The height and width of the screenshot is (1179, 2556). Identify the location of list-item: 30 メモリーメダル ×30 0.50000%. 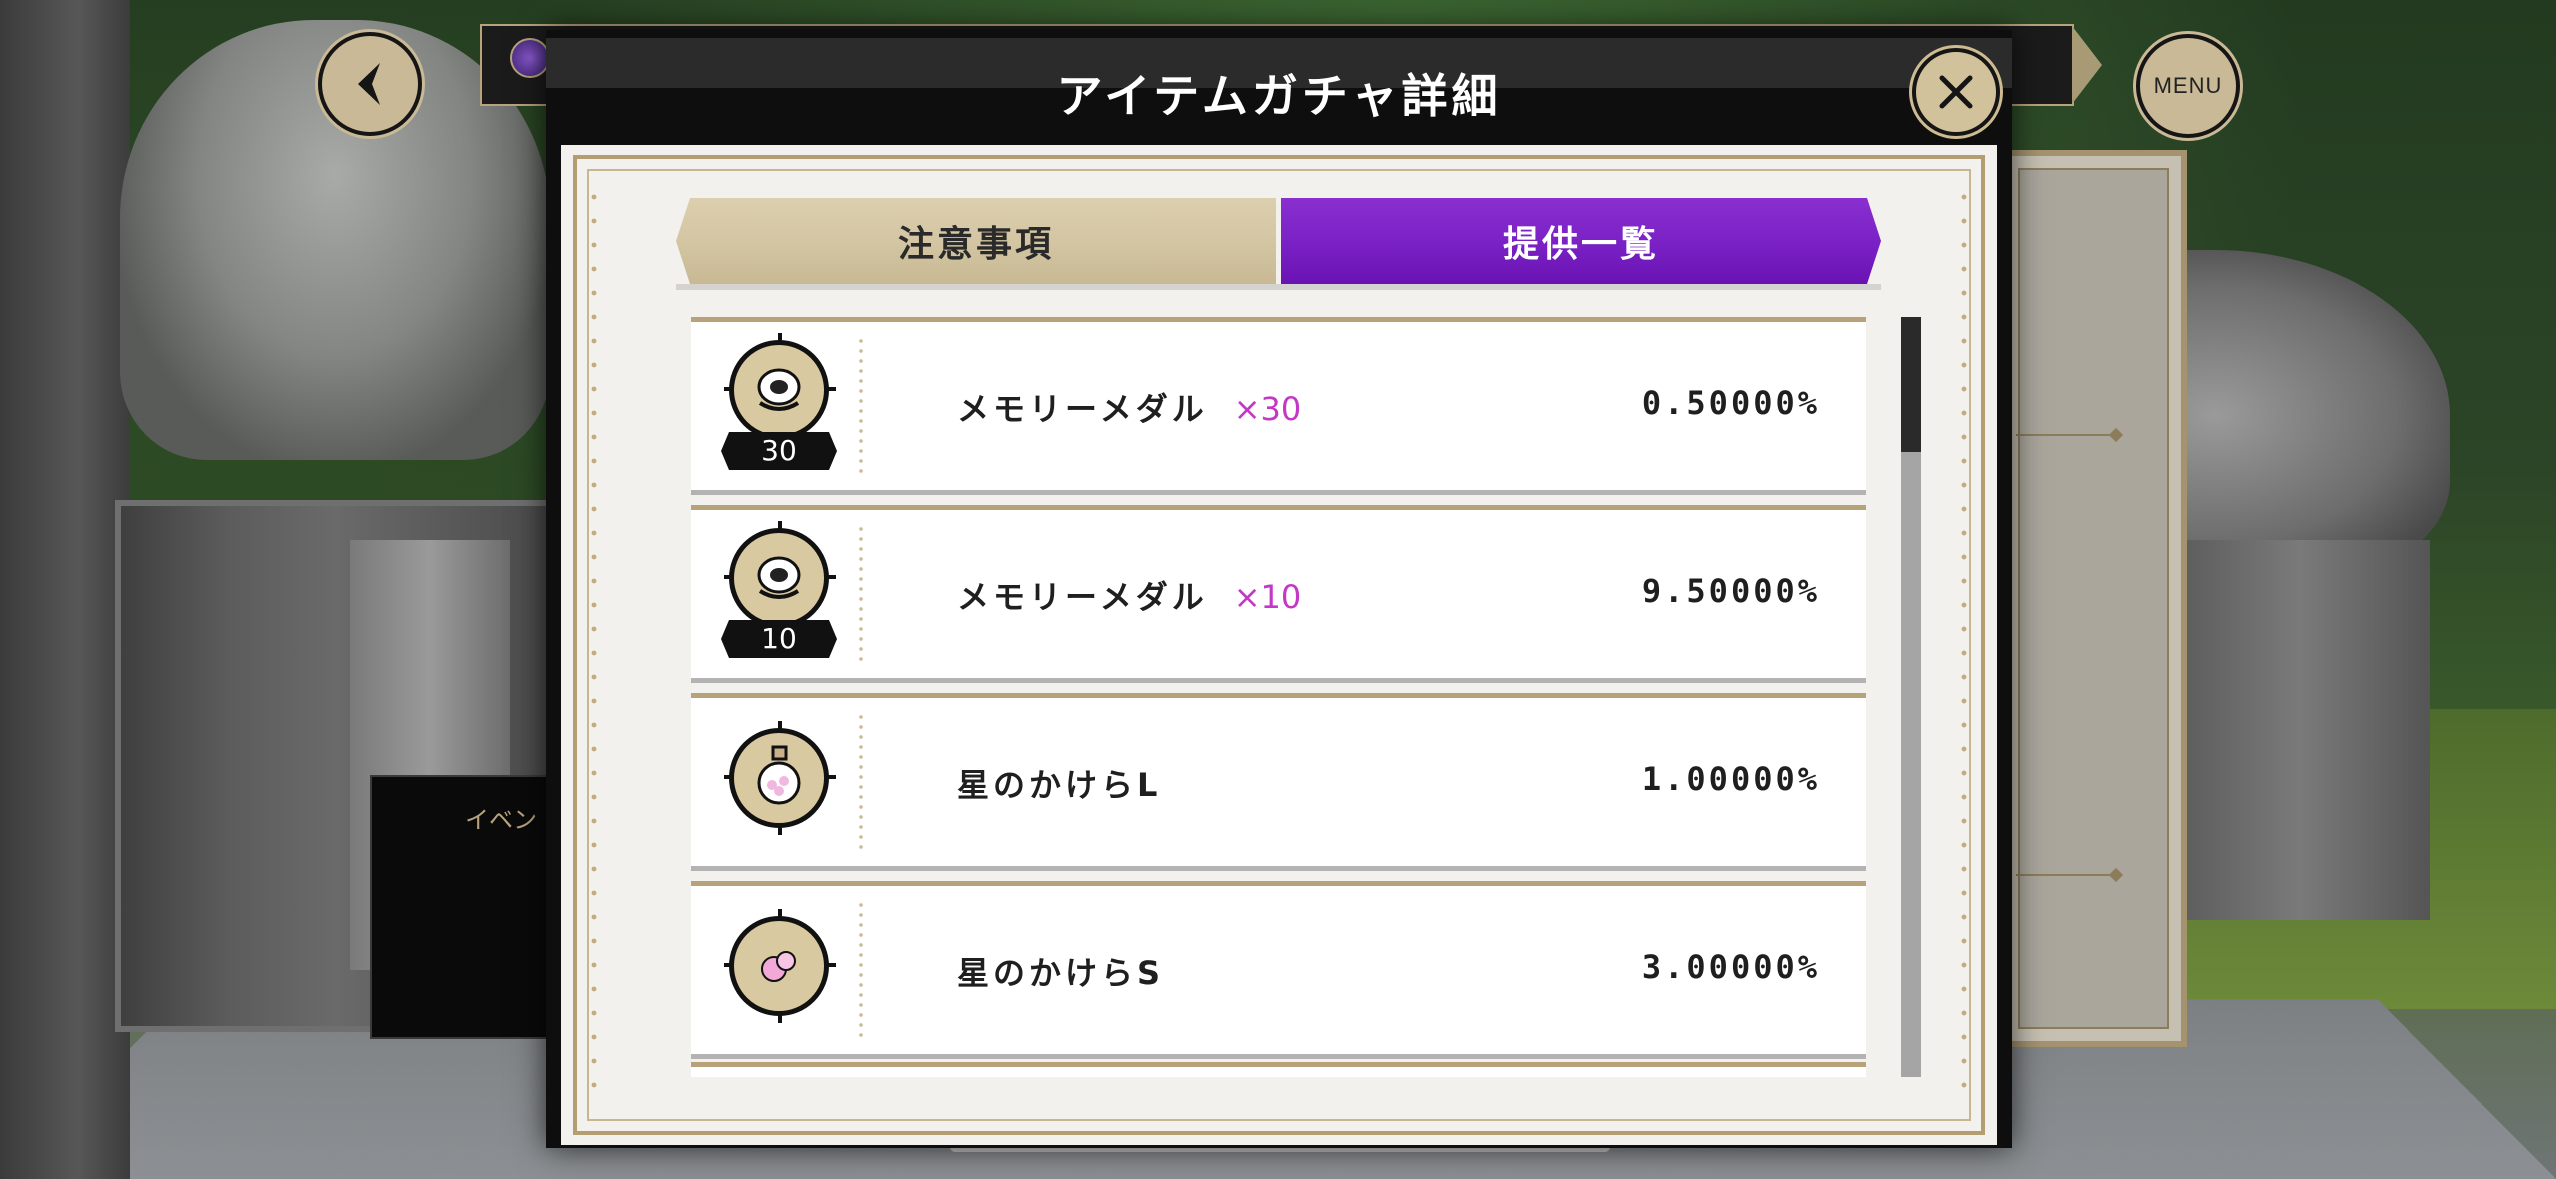
(1278, 406).